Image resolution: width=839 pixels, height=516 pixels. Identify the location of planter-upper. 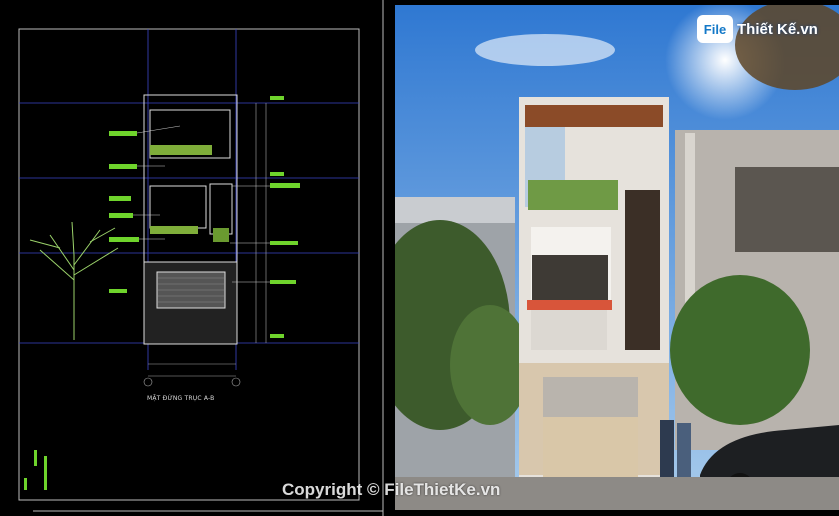
(181, 150).